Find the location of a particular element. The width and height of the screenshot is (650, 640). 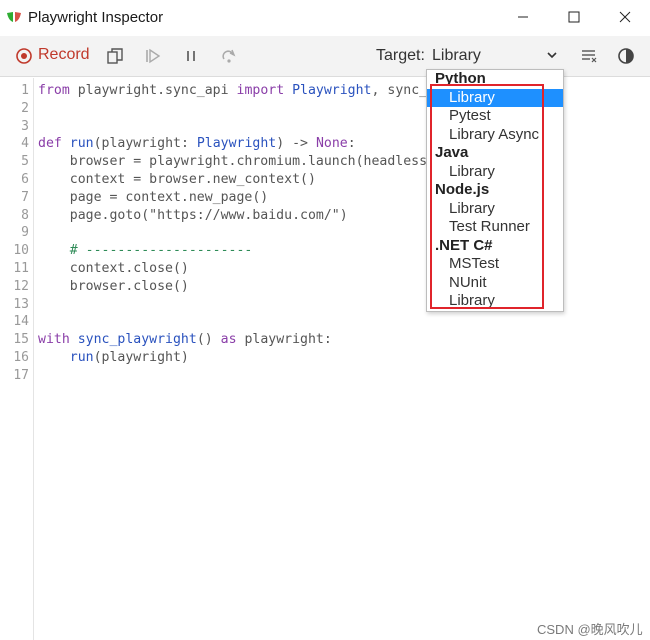

contrast-icon is located at coordinates (626, 56).